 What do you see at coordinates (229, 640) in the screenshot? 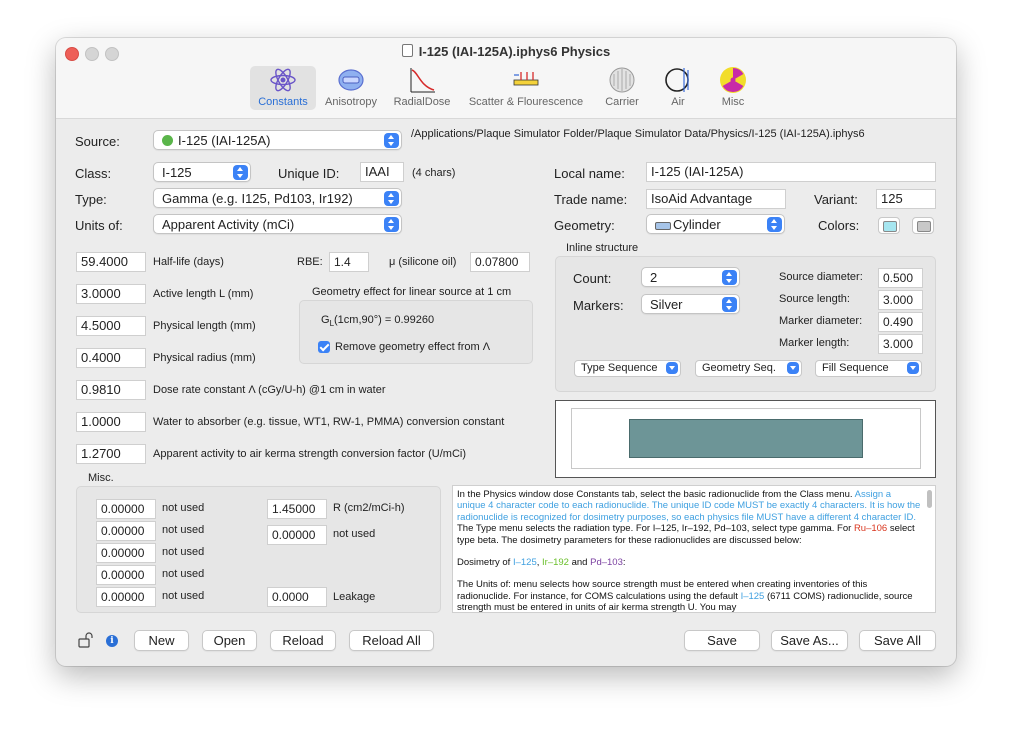
I see `open-button: Open` at bounding box center [229, 640].